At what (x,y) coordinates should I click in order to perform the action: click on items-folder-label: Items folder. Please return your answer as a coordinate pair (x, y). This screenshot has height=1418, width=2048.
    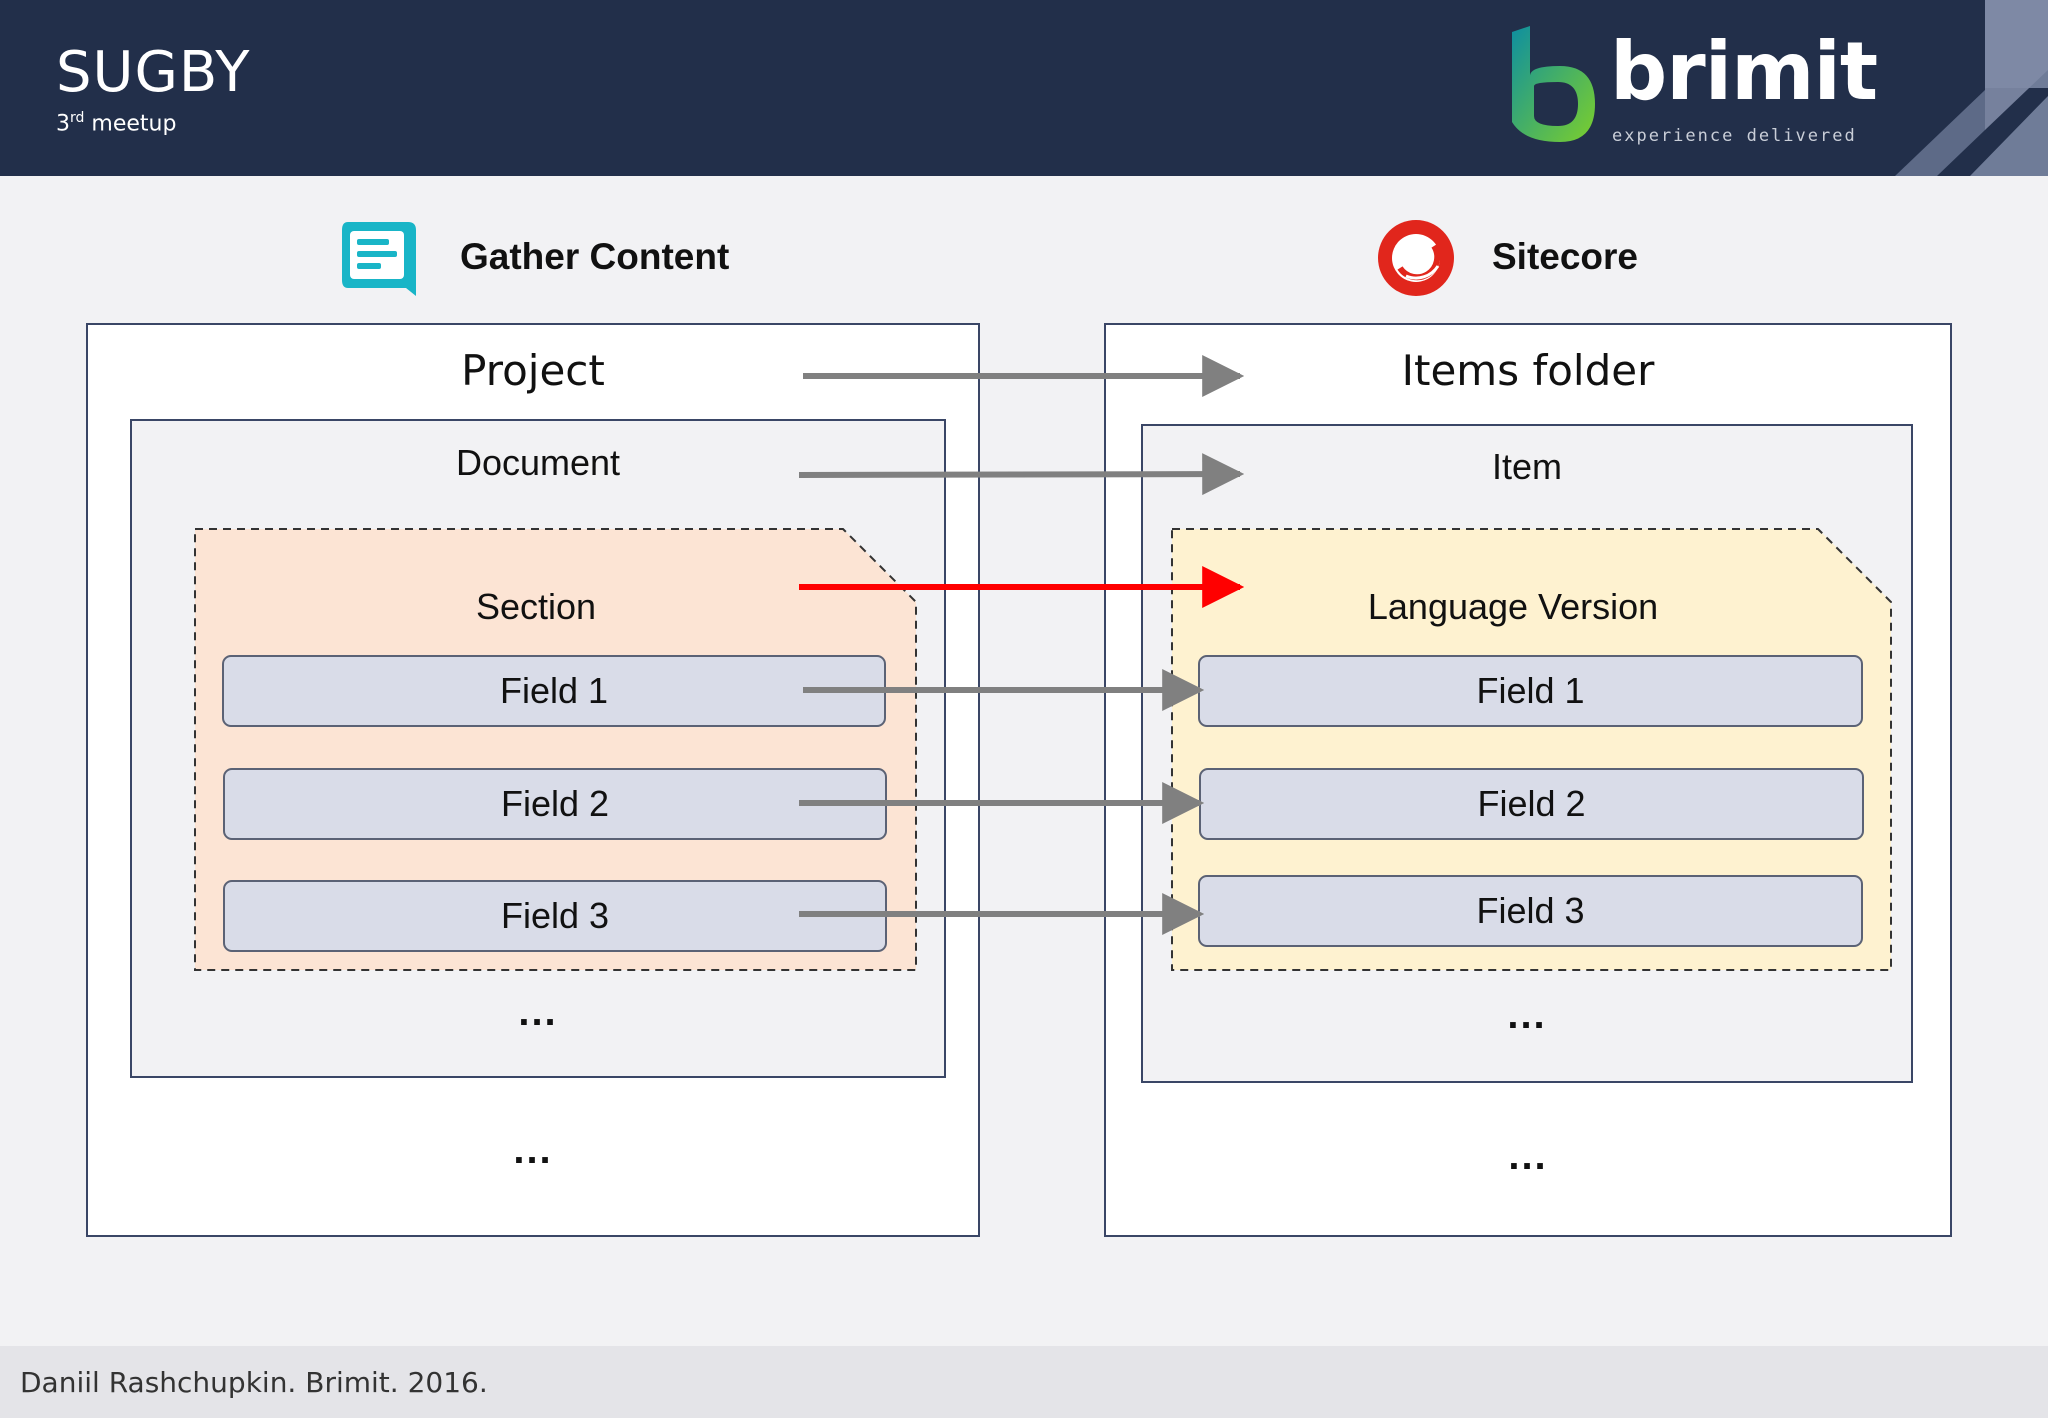
    Looking at the image, I should click on (1528, 370).